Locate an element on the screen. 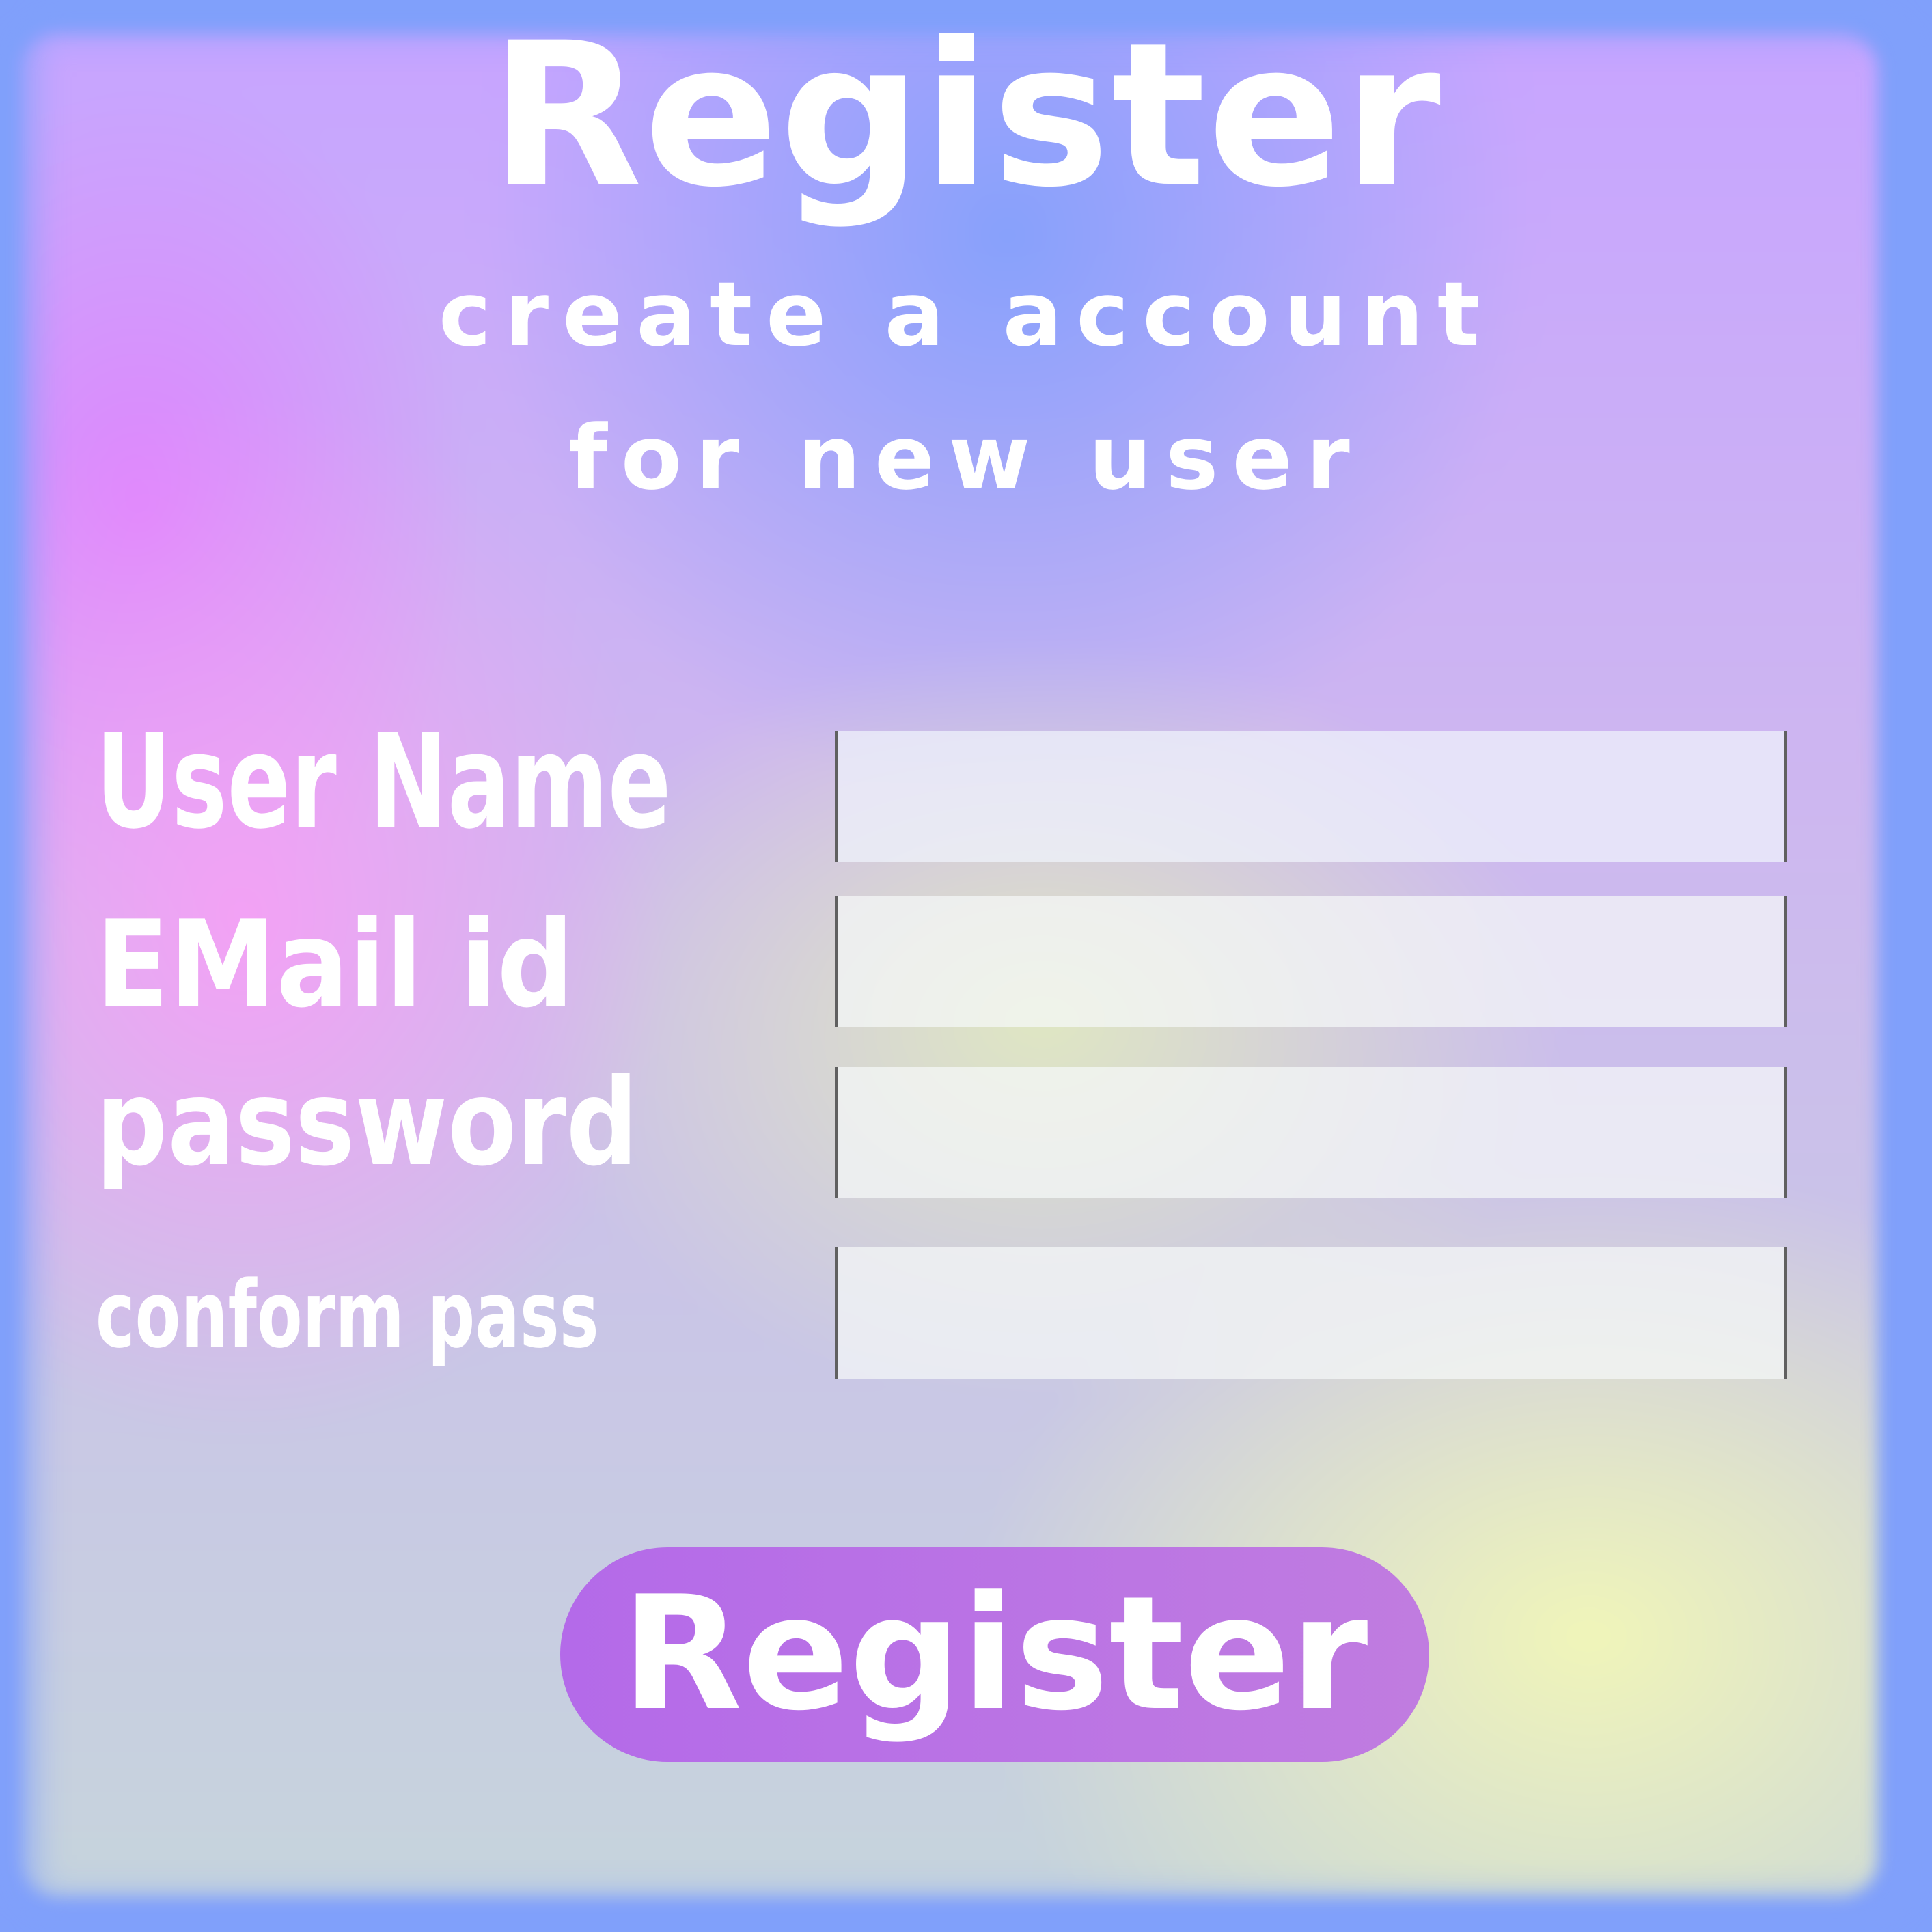  email-input is located at coordinates (1311, 962).